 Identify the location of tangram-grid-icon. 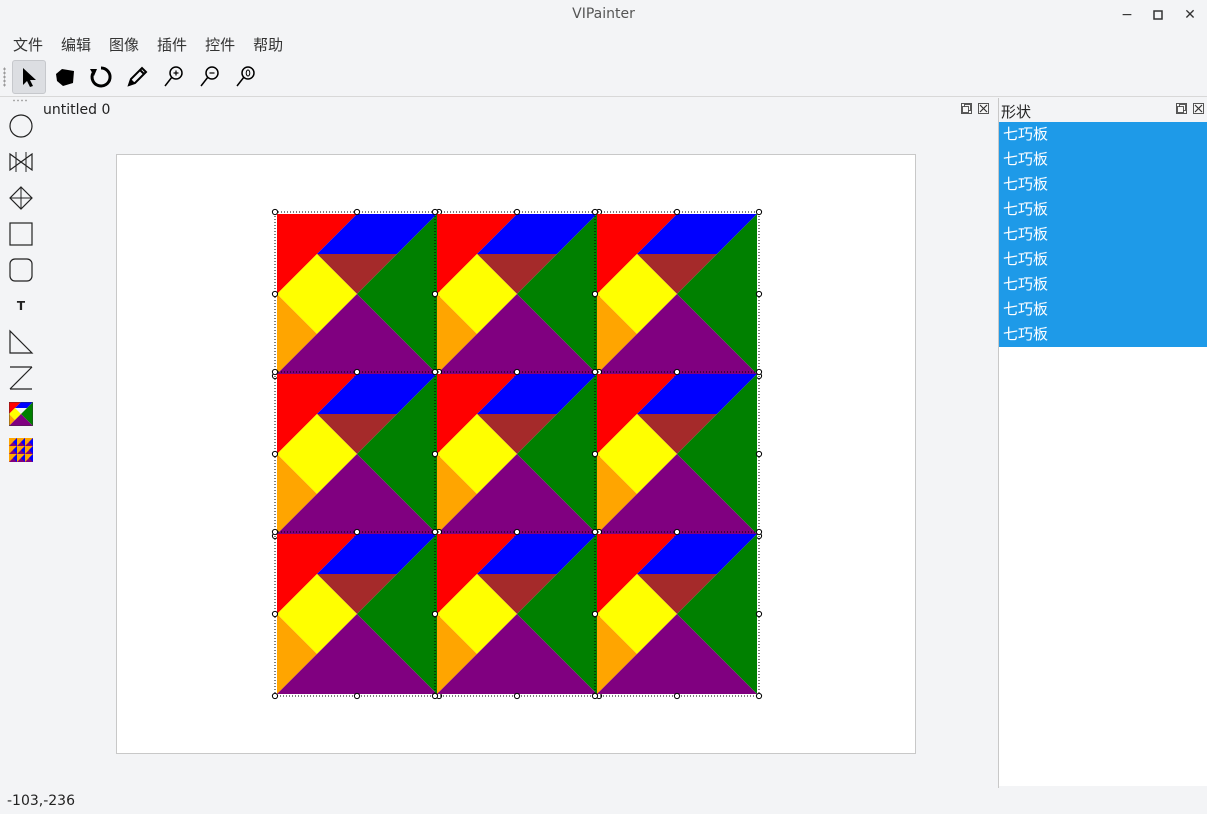
(21, 450).